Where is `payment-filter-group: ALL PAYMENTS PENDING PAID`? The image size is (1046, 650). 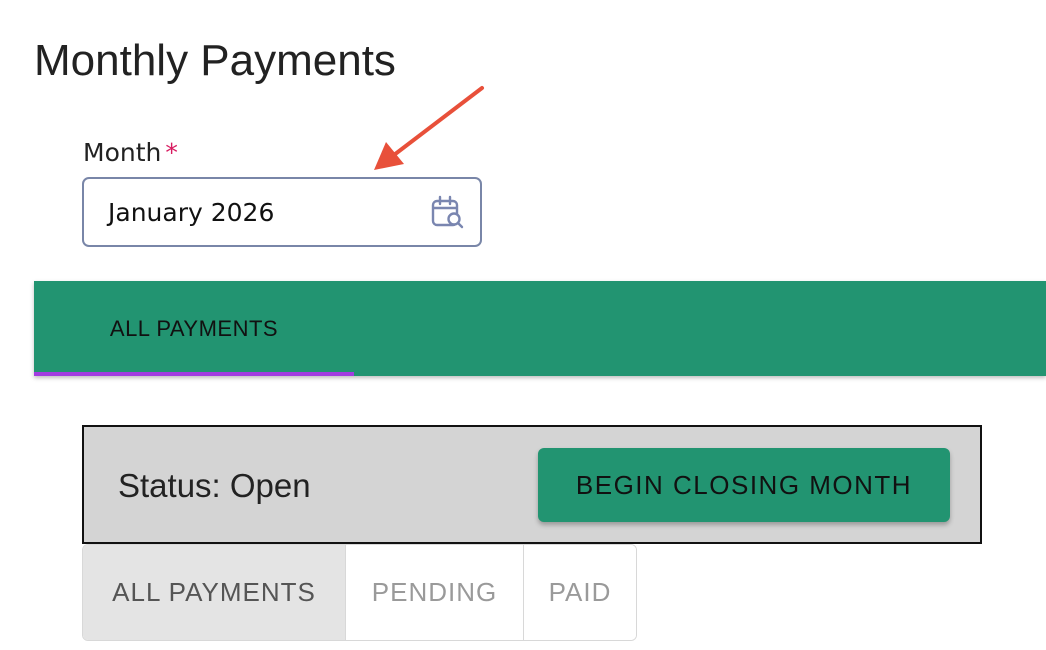 payment-filter-group: ALL PAYMENTS PENDING PAID is located at coordinates (359, 592).